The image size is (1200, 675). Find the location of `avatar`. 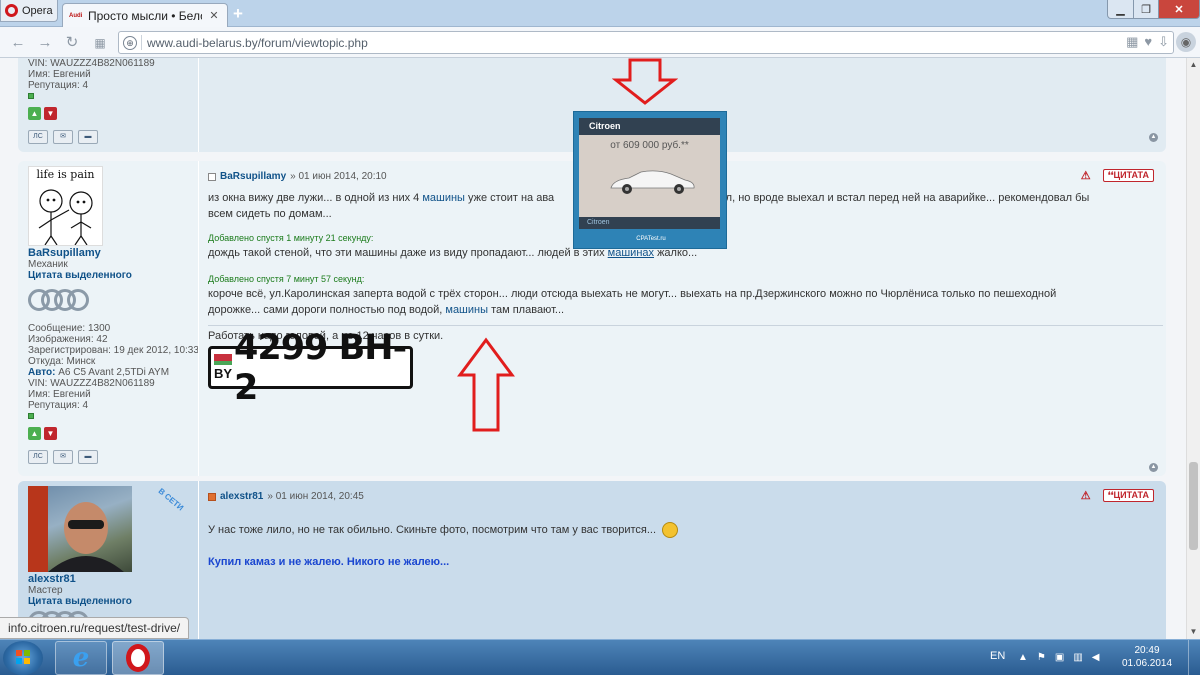

avatar is located at coordinates (80, 529).